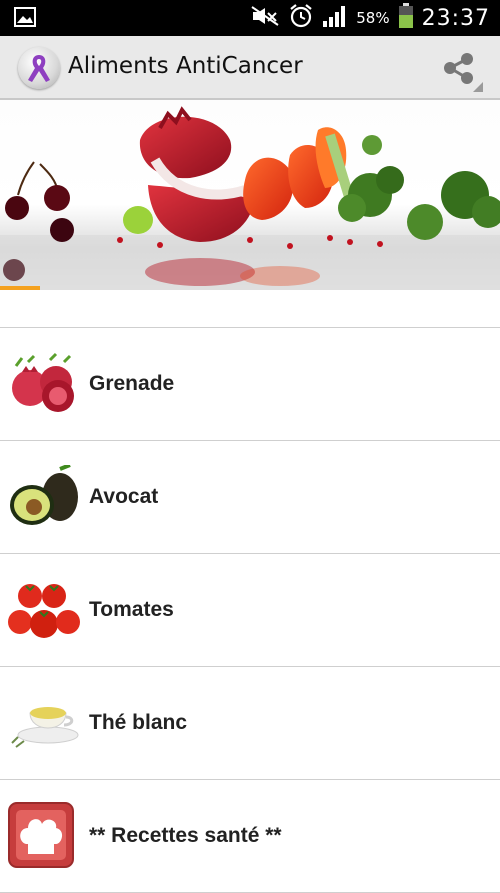 The height and width of the screenshot is (893, 500). I want to click on share-icon, so click(463, 72).